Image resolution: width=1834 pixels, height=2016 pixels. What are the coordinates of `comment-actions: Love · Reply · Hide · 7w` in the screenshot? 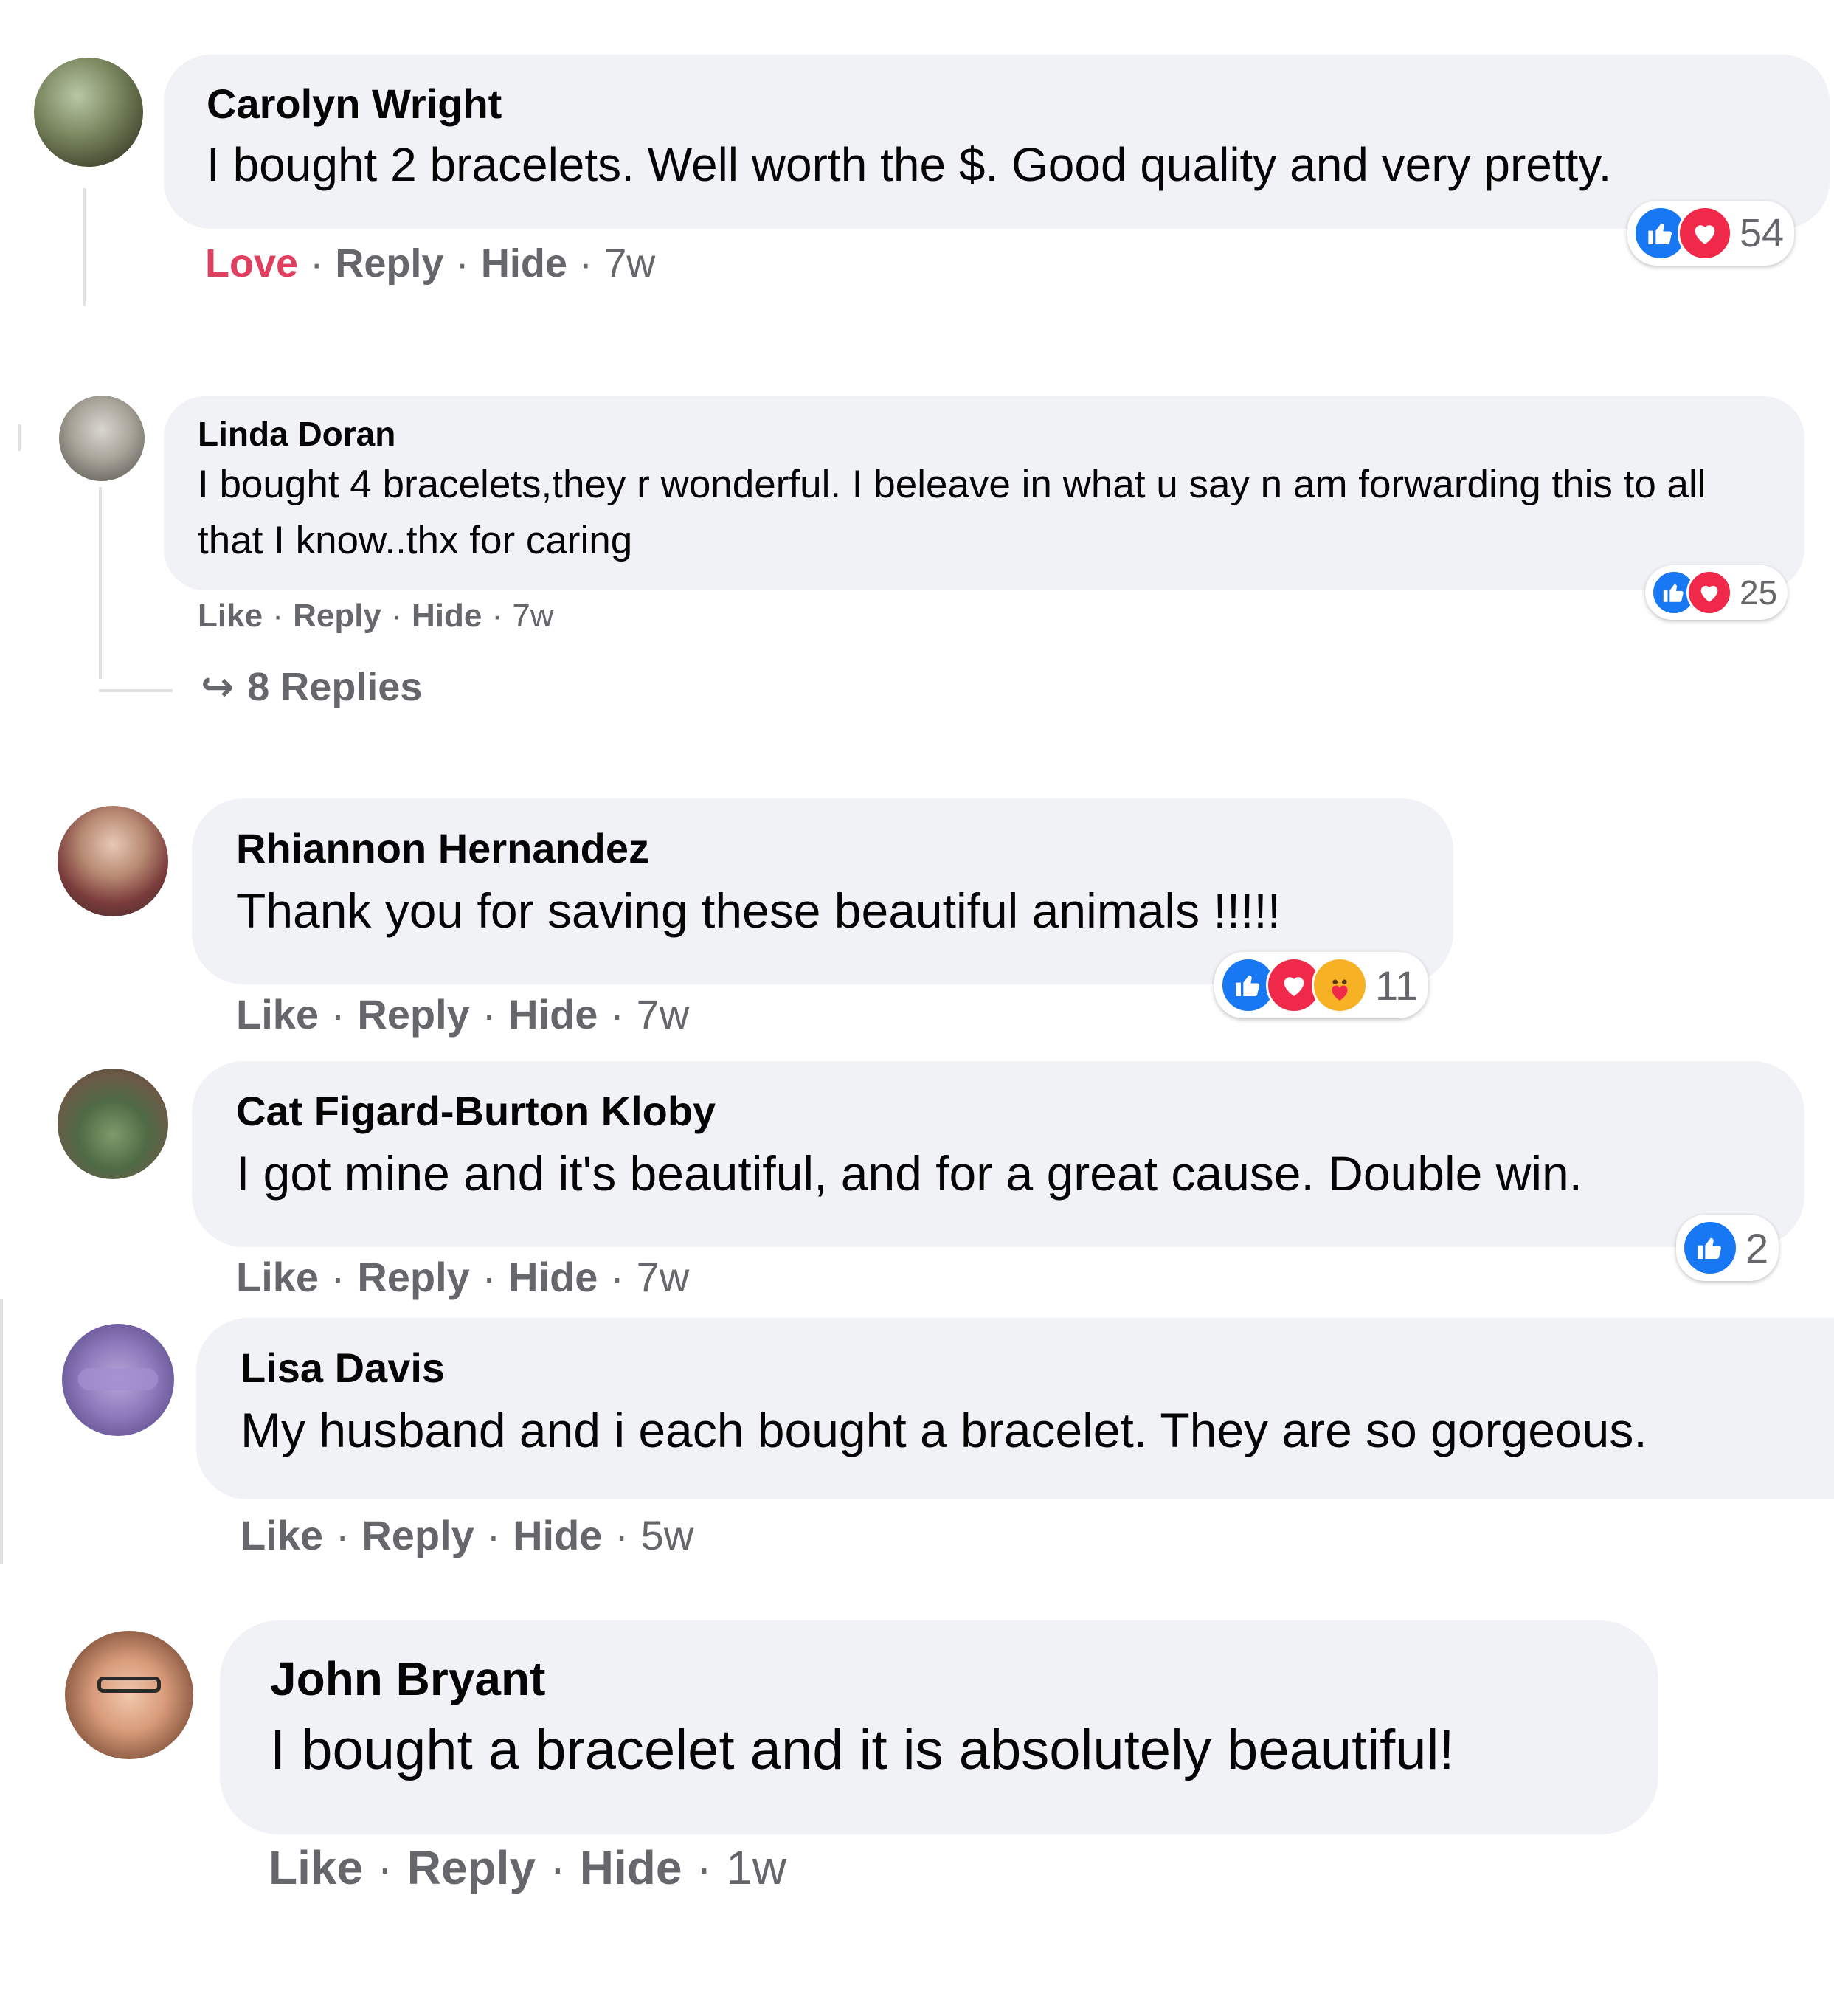 It's located at (431, 263).